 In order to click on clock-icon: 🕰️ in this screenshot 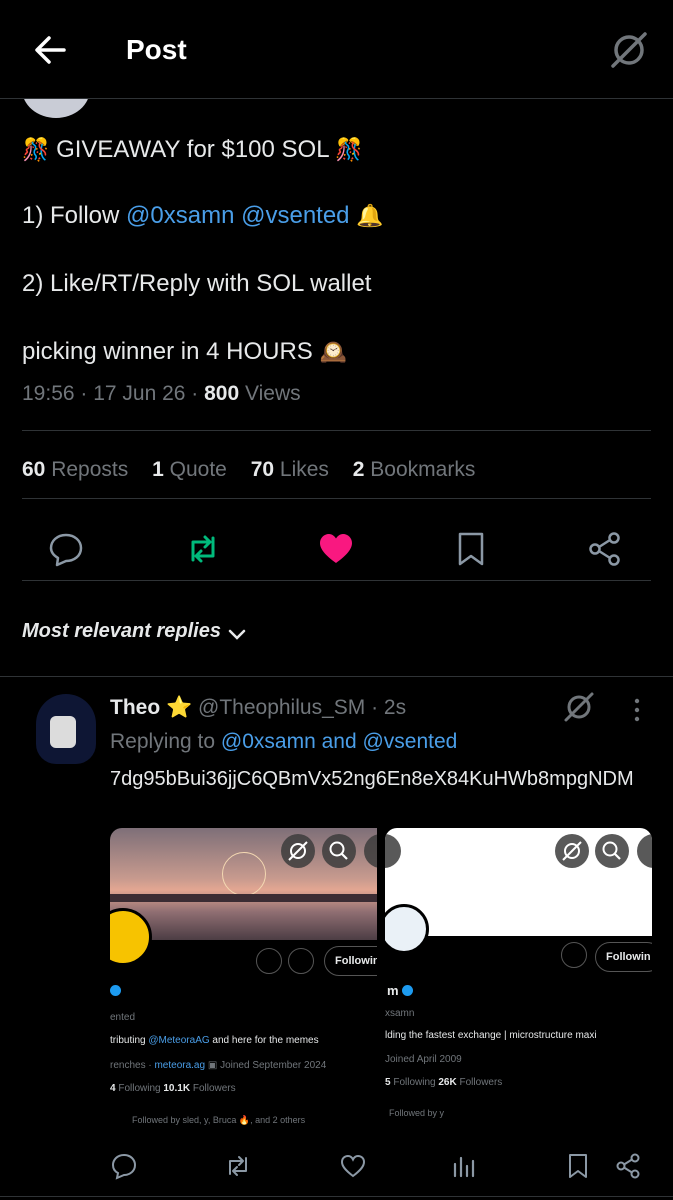, I will do `click(333, 351)`.